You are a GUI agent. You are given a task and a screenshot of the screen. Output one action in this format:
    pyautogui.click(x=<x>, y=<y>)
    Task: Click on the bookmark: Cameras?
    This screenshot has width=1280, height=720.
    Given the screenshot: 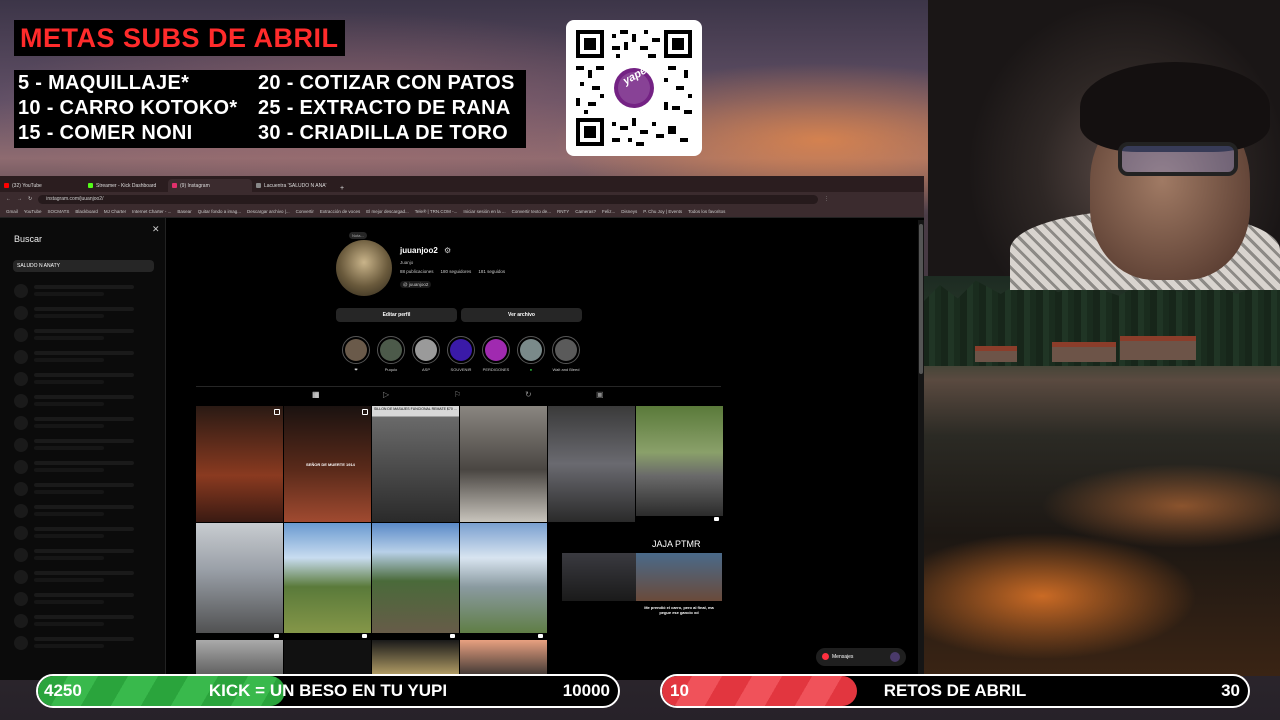 What is the action you would take?
    pyautogui.click(x=585, y=211)
    